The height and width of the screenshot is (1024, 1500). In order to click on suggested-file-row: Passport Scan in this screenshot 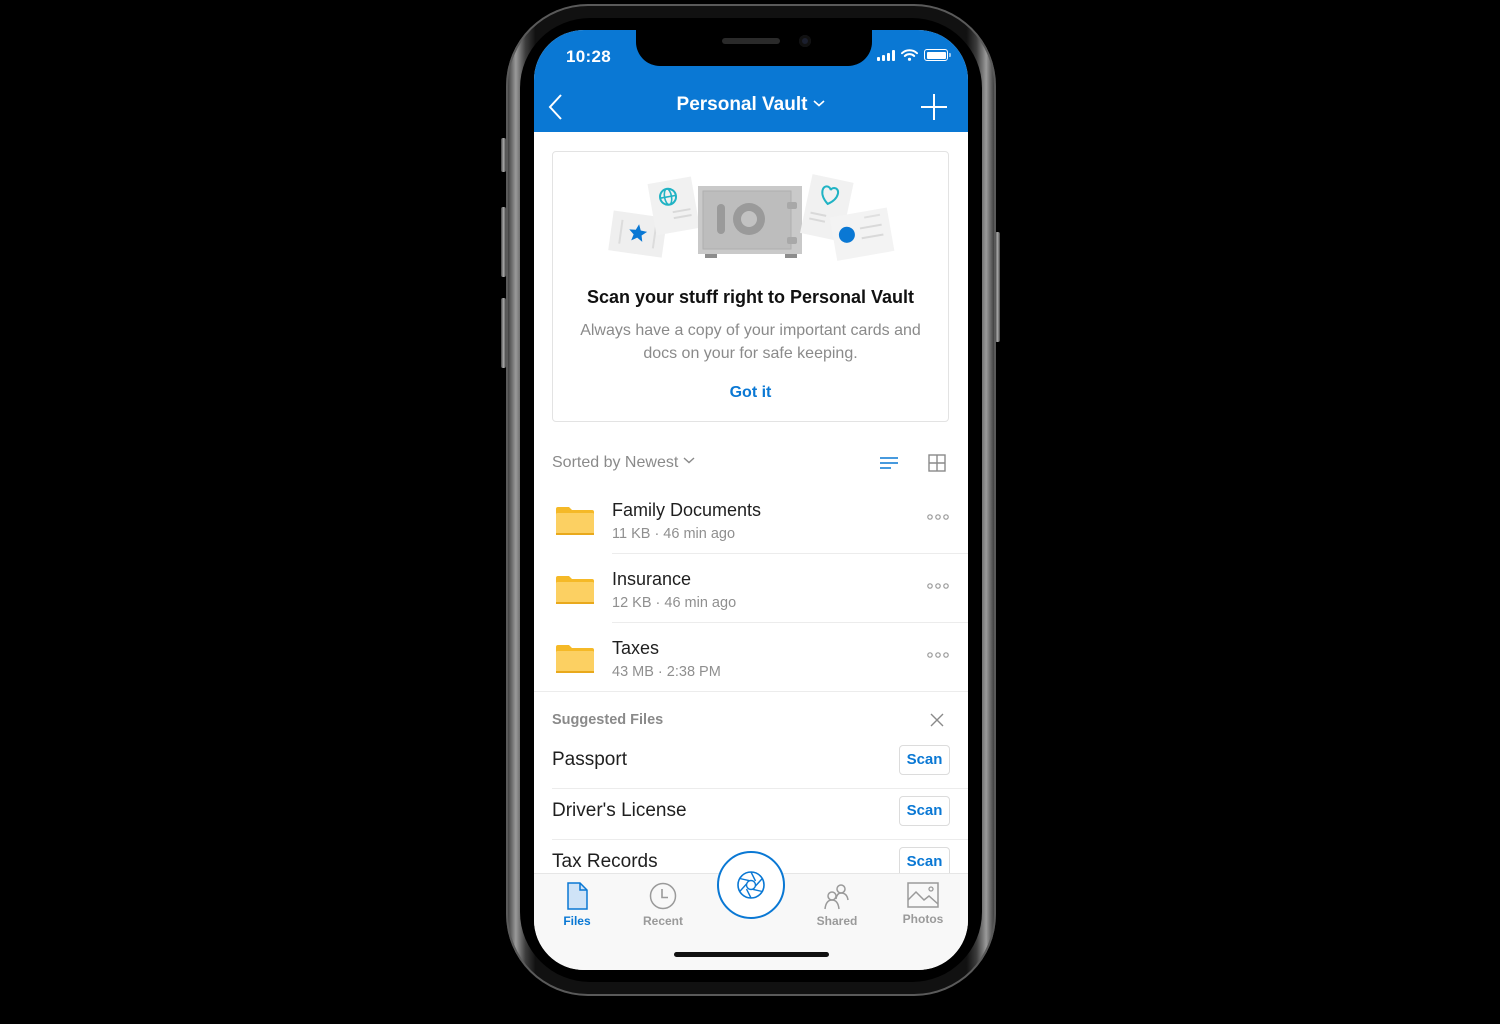, I will do `click(760, 763)`.